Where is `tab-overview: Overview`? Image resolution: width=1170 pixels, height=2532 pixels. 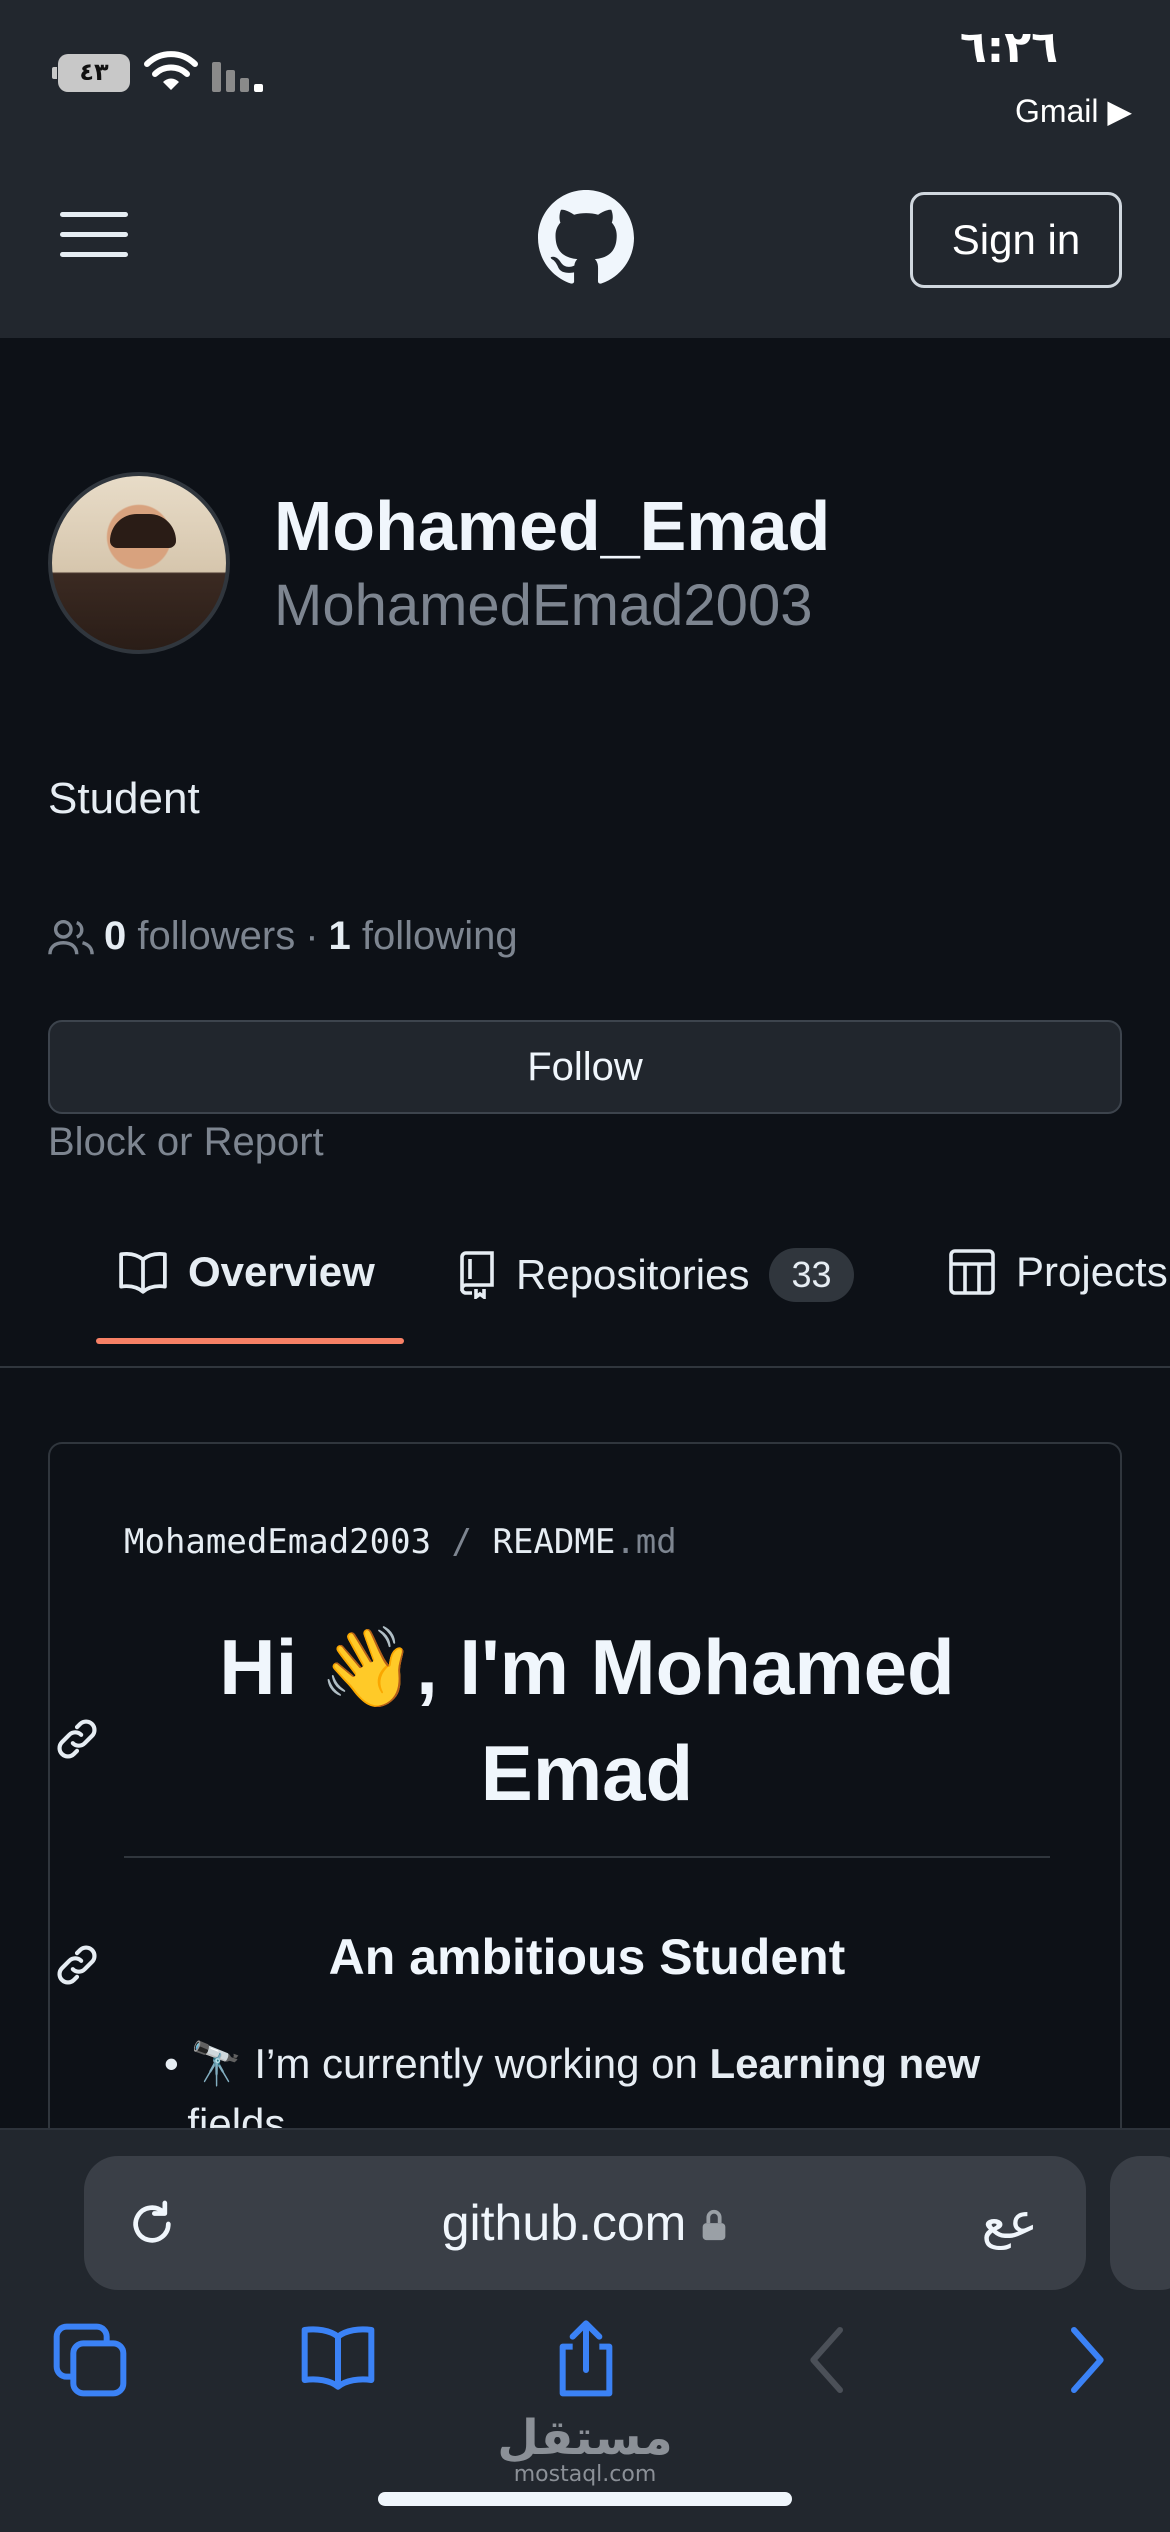
tab-overview: Overview is located at coordinates (246, 1272).